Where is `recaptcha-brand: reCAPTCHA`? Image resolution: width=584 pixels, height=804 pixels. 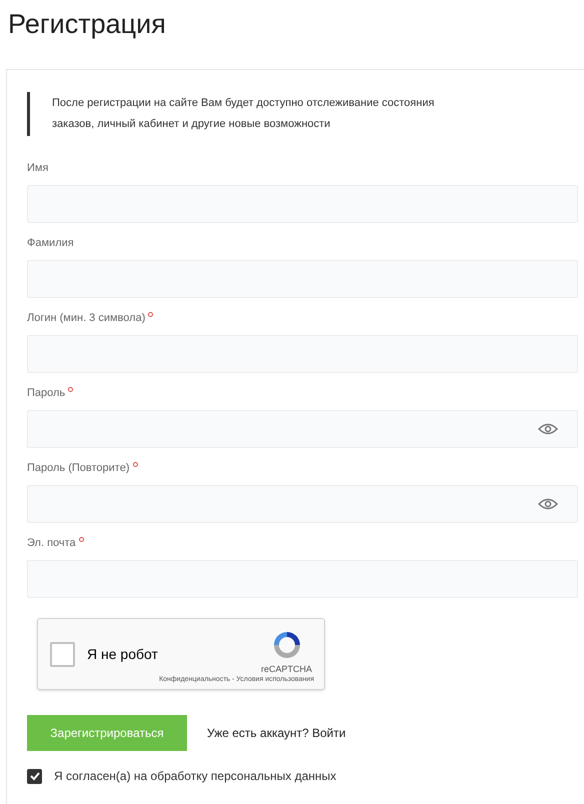 recaptcha-brand: reCAPTCHA is located at coordinates (286, 669).